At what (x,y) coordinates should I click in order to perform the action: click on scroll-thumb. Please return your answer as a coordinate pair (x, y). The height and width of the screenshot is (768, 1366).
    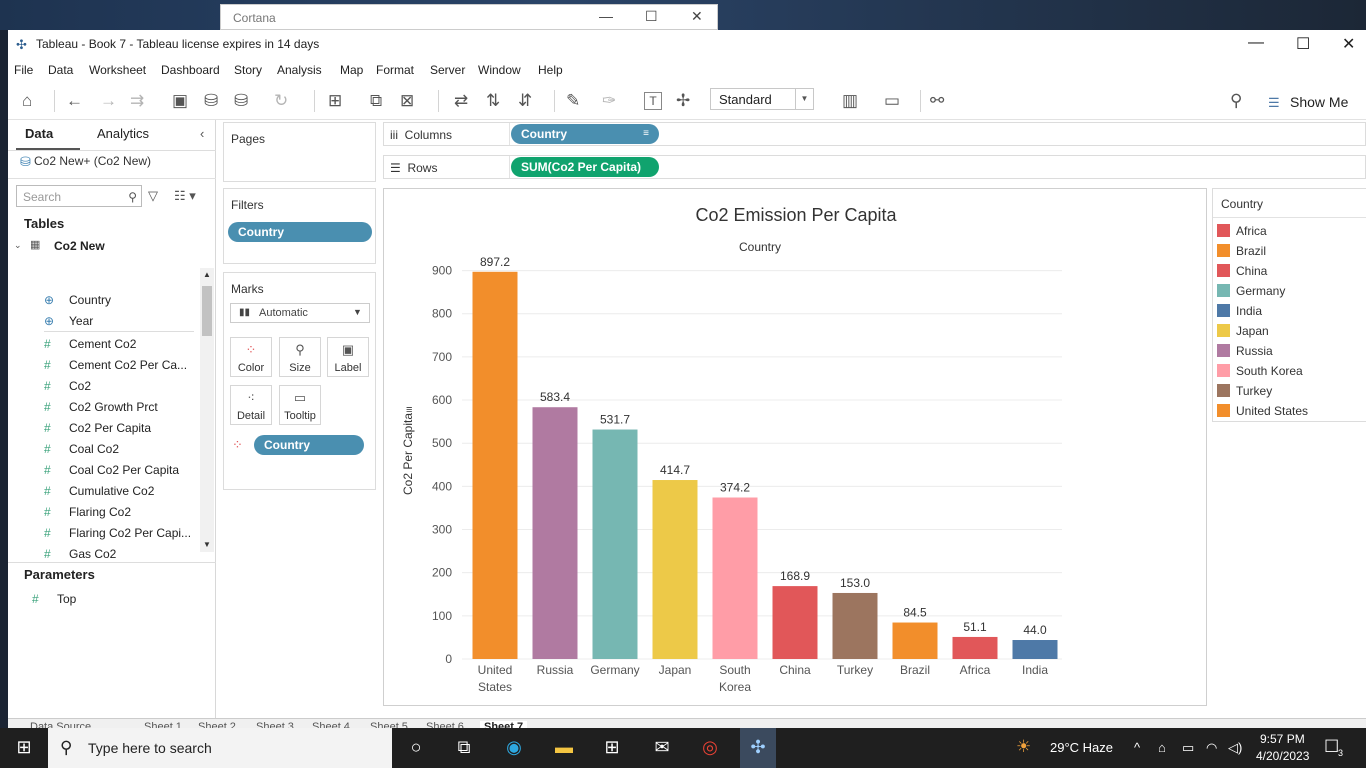
    Looking at the image, I should click on (207, 311).